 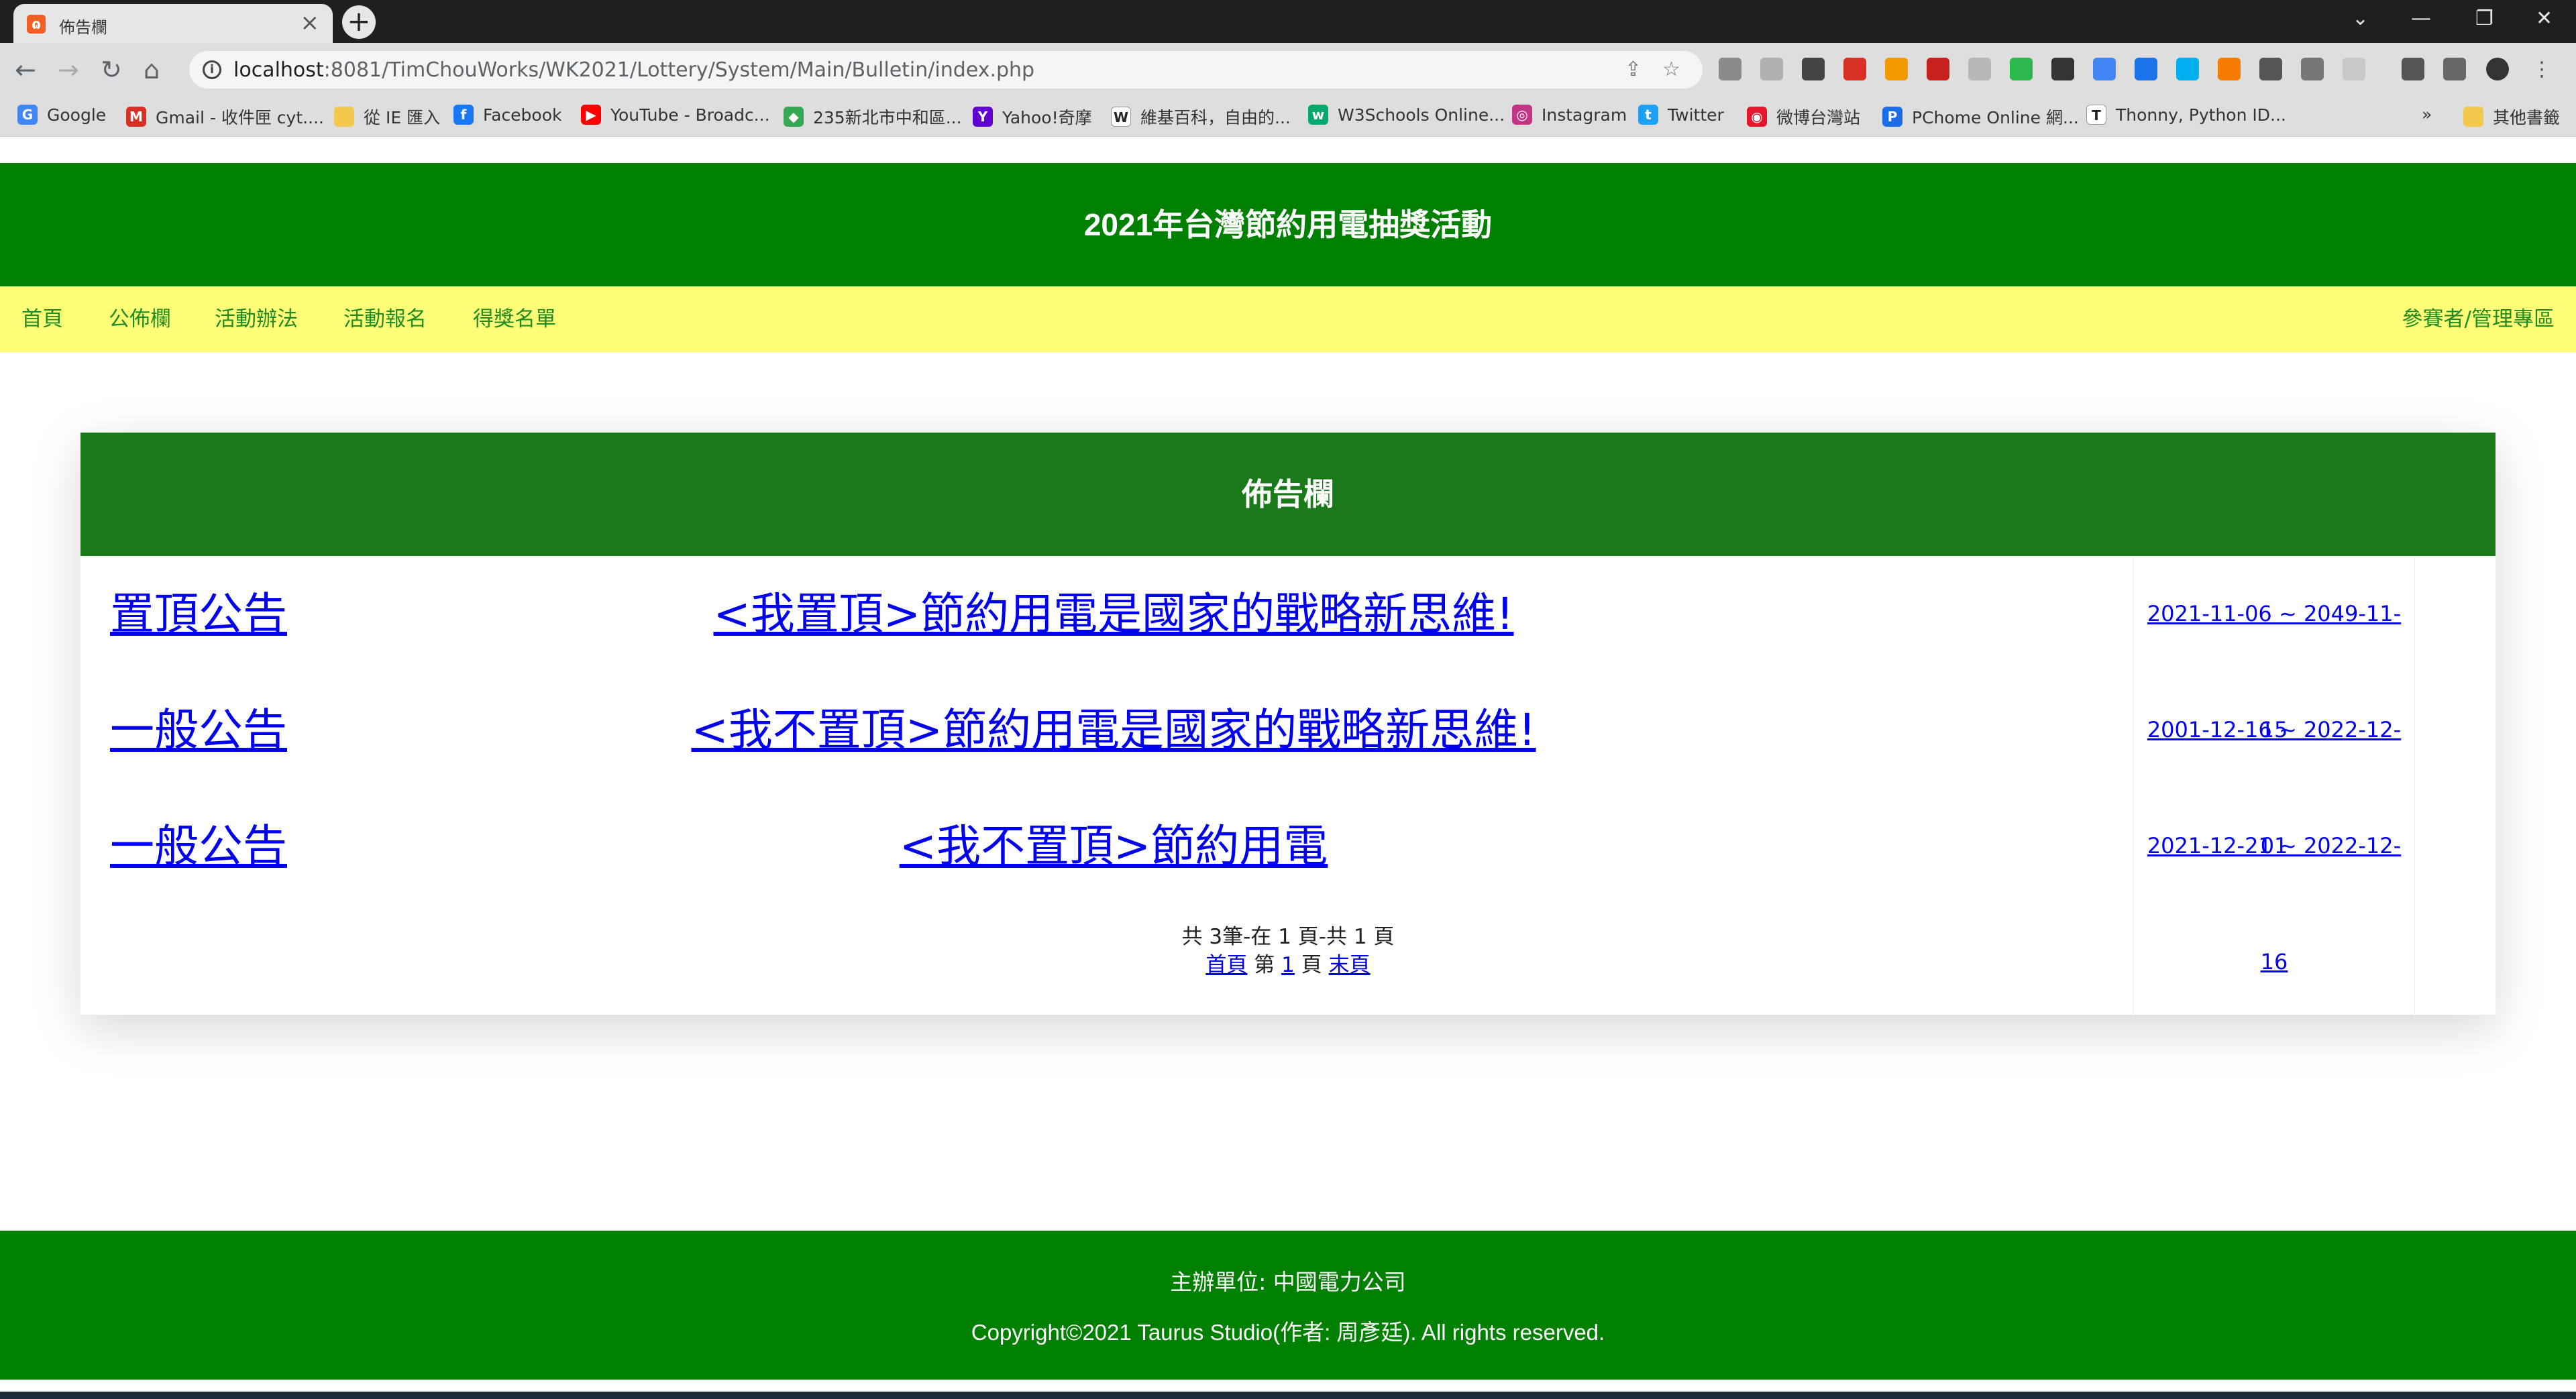 I want to click on pager-pages: 1, so click(x=1360, y=937).